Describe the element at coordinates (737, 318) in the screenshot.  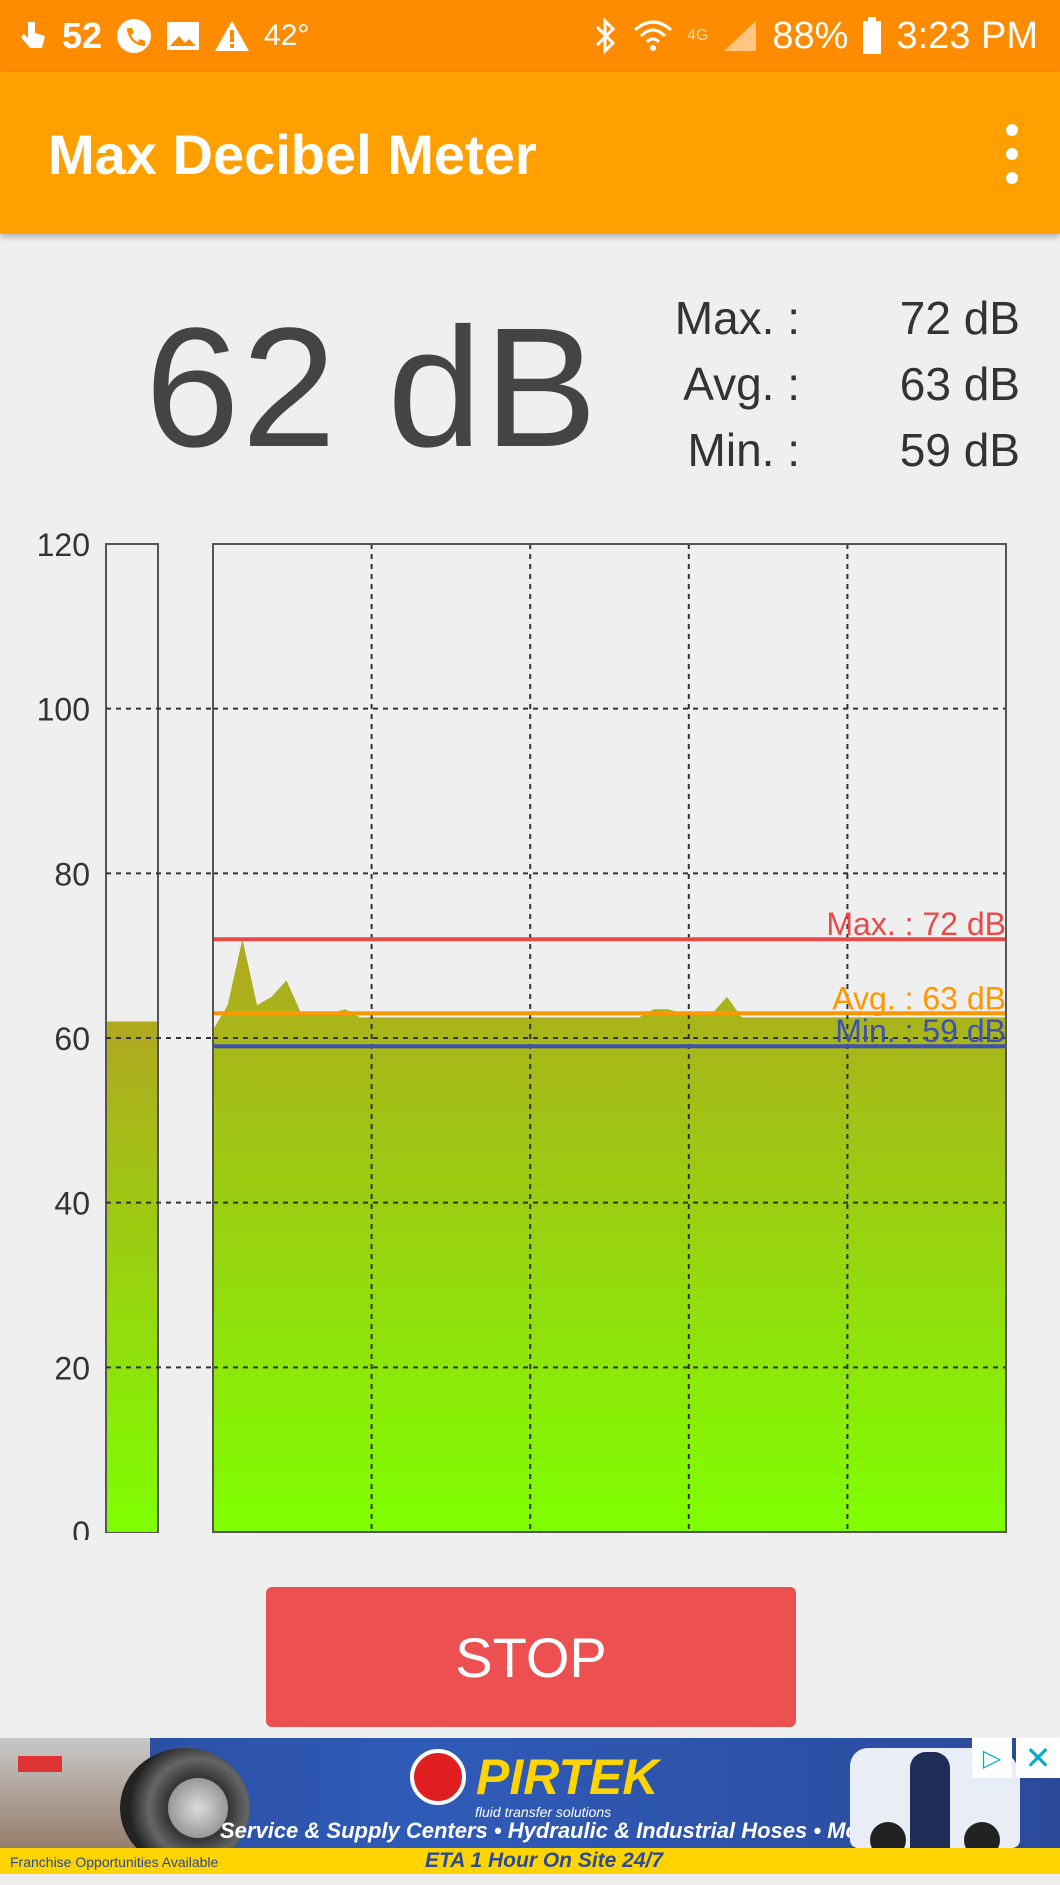
I see `stat-max-label: Max. :` at that location.